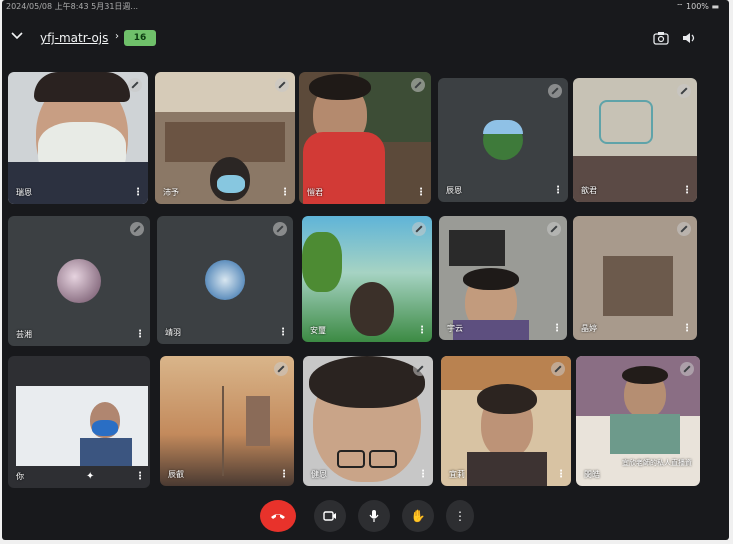  What do you see at coordinates (176, 474) in the screenshot?
I see `participant-name: 辰叡` at bounding box center [176, 474].